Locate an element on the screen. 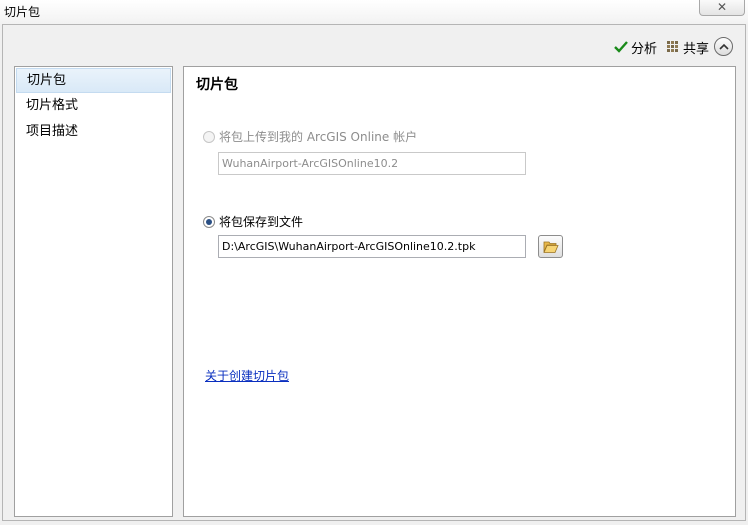 This screenshot has height=525, width=748. collapse-button is located at coordinates (723, 46).